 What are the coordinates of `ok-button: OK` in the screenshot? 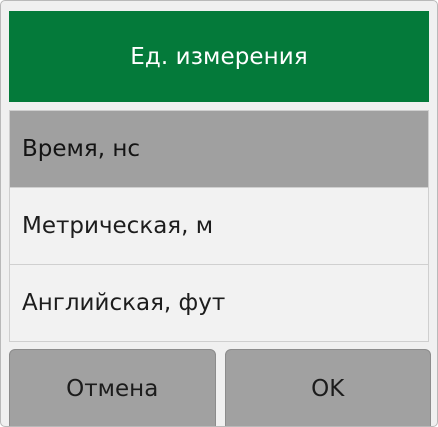 It's located at (327, 387).